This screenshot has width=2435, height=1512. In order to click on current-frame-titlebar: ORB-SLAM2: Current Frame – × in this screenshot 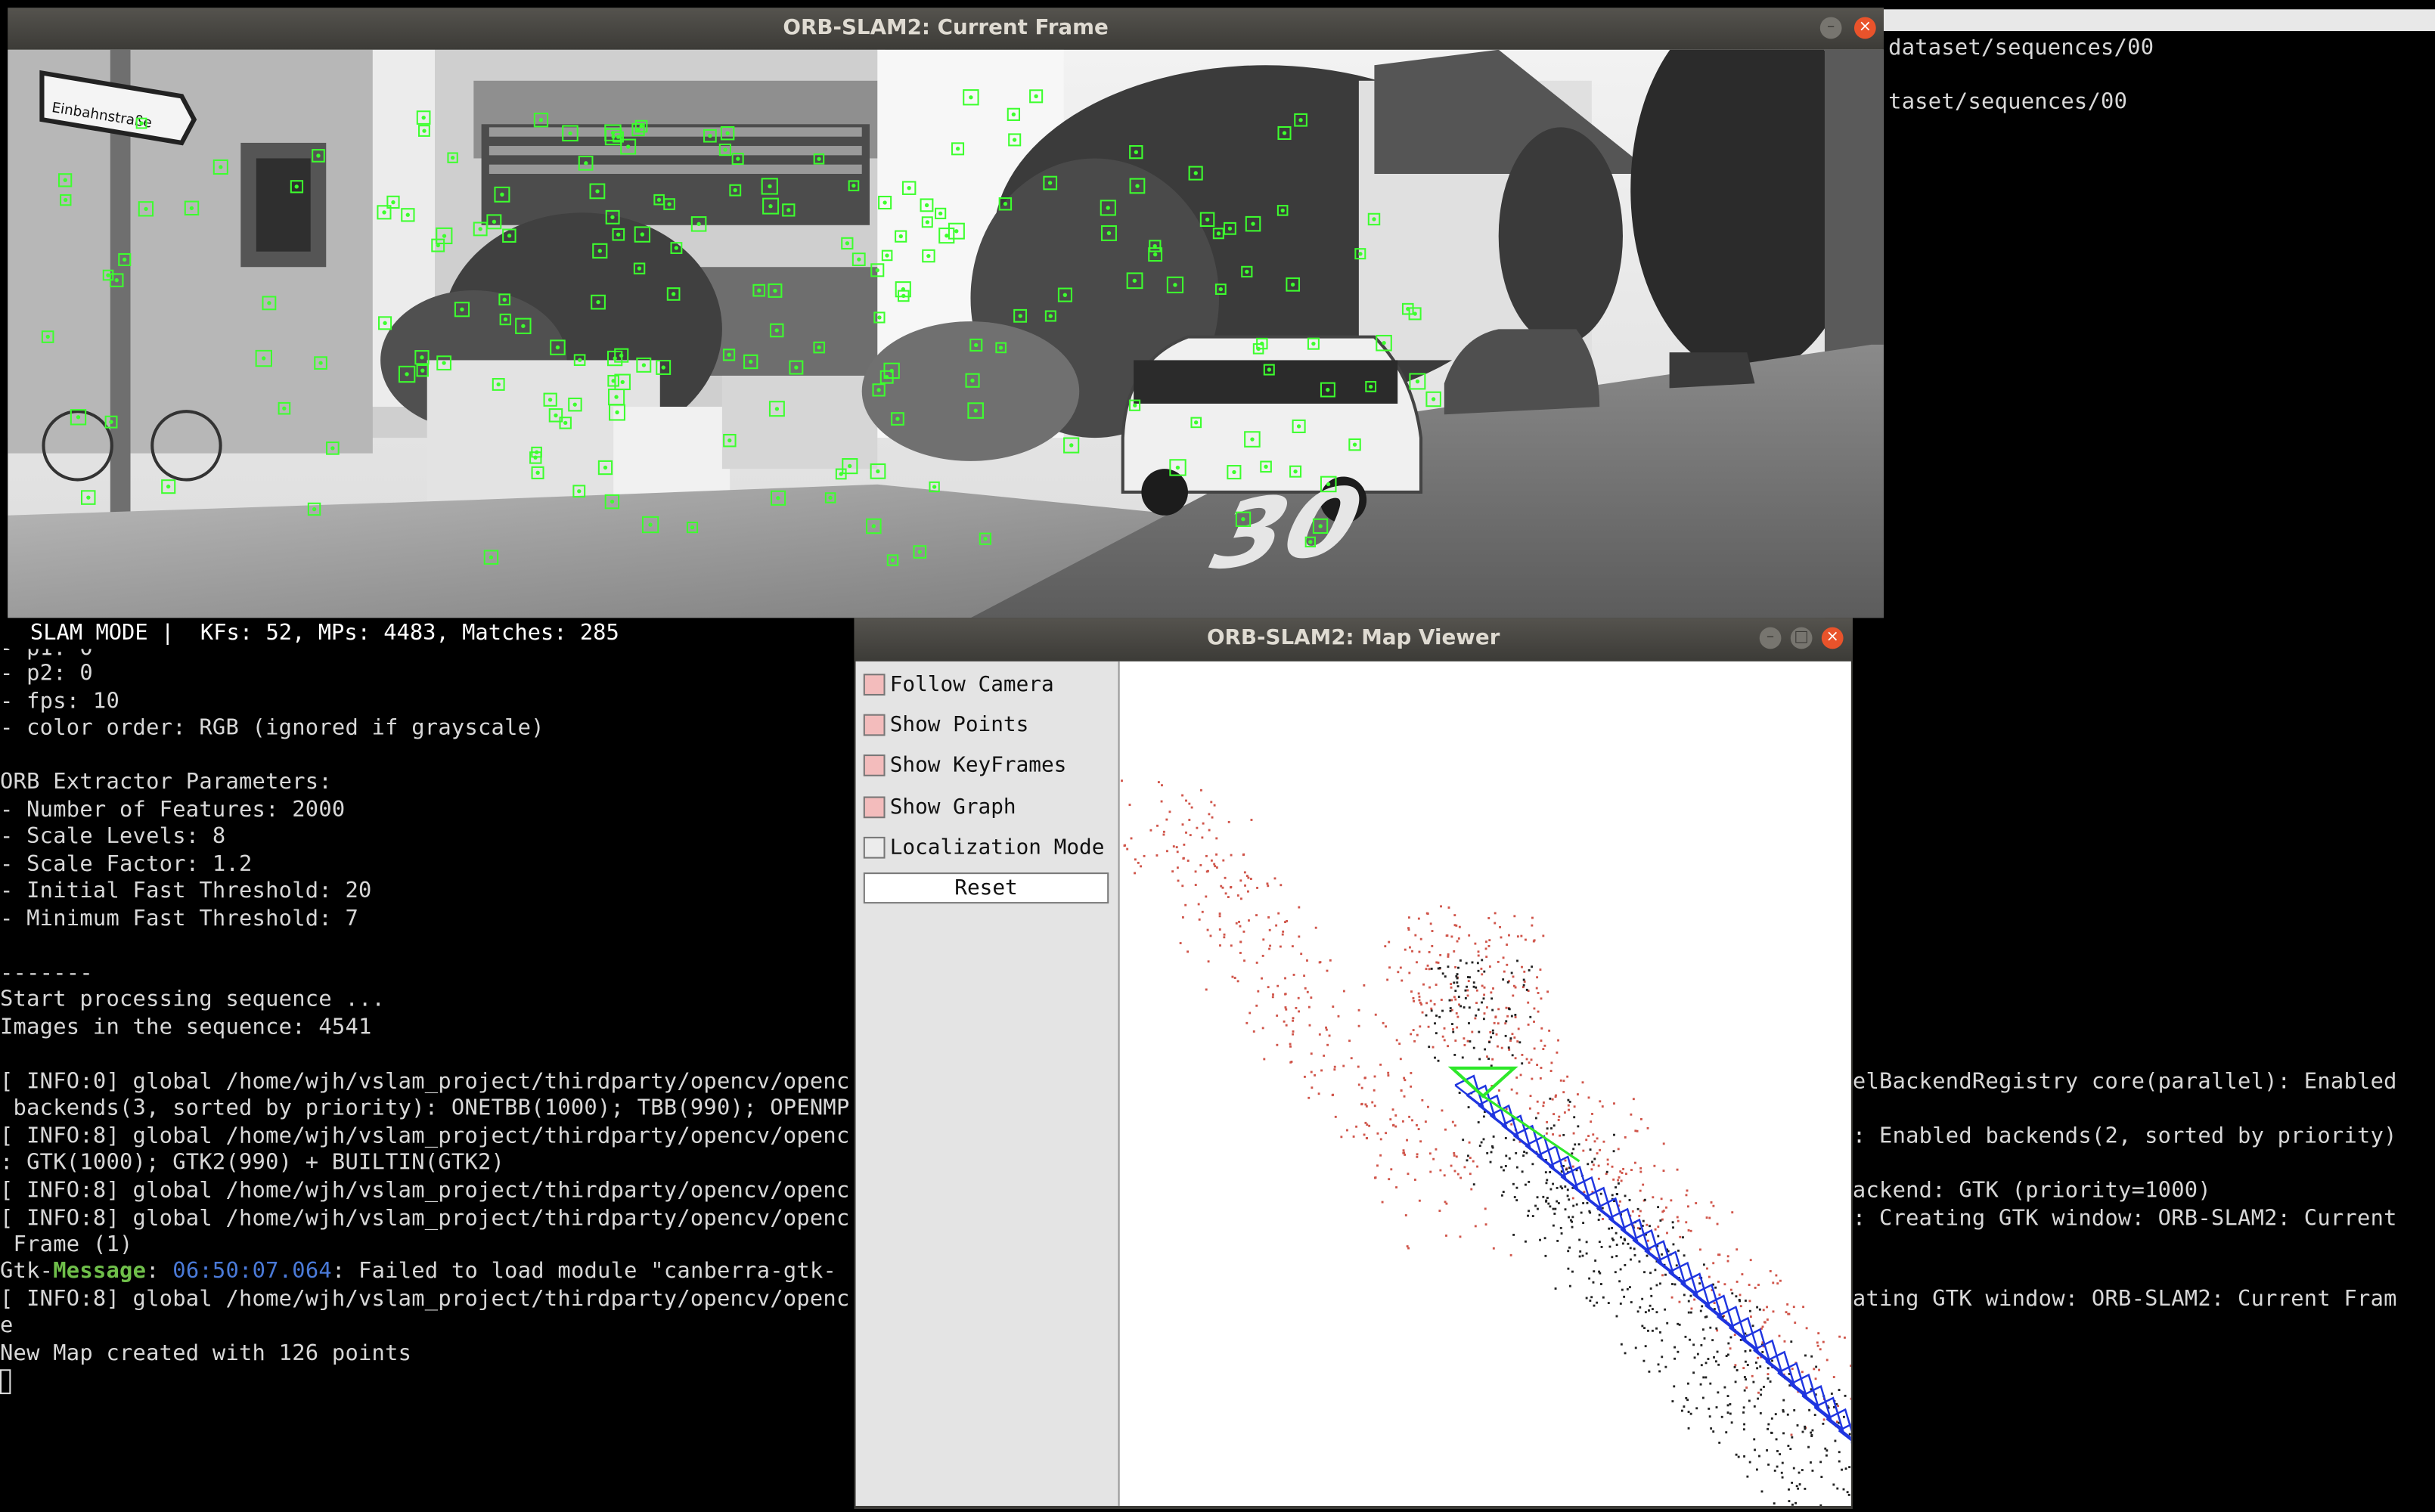, I will do `click(946, 29)`.